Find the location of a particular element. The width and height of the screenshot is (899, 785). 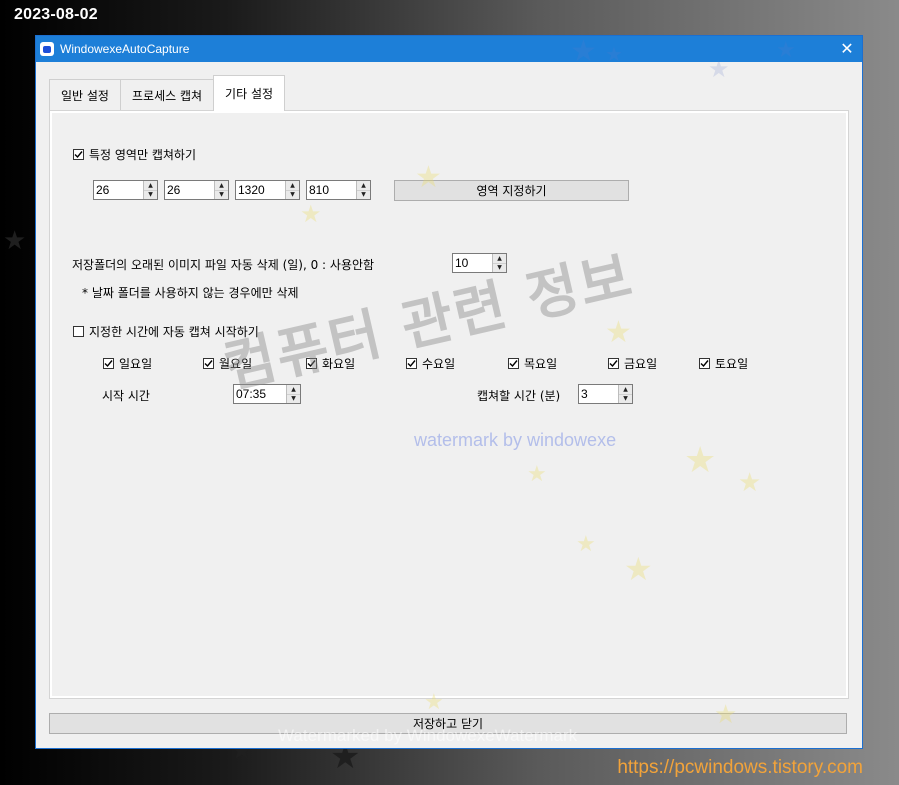

scheduled-capture-checkbox: 지정한 시간에 자동 캡쳐 시작하기 is located at coordinates (166, 331).